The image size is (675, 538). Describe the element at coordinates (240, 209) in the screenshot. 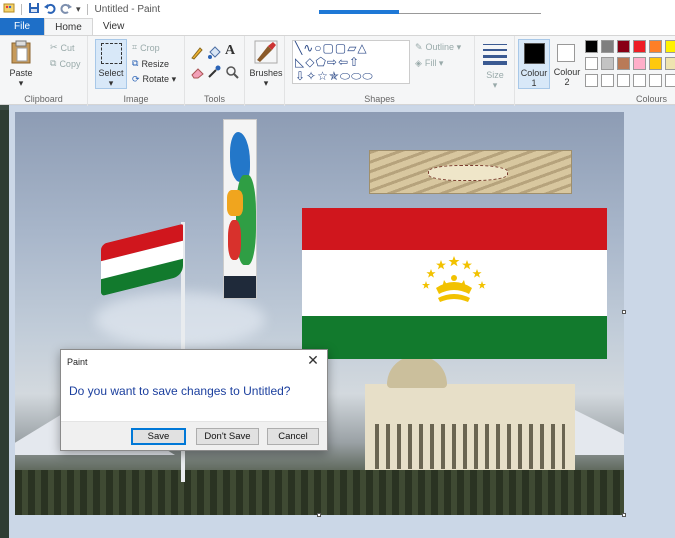

I see `vertical-map-image` at that location.